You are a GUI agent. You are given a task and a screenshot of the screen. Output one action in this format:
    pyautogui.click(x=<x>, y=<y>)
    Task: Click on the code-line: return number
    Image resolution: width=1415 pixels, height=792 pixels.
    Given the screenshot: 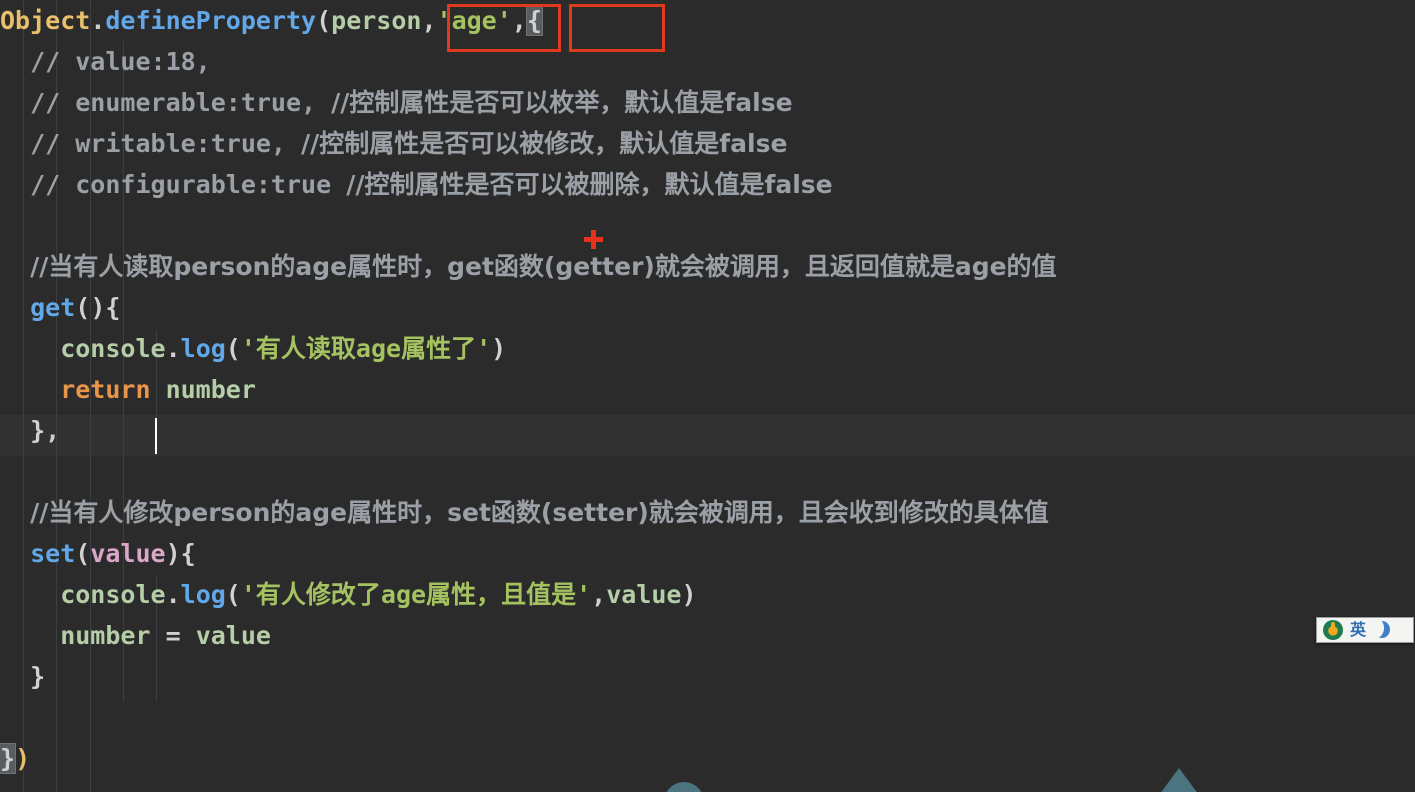 What is the action you would take?
    pyautogui.click(x=528, y=389)
    